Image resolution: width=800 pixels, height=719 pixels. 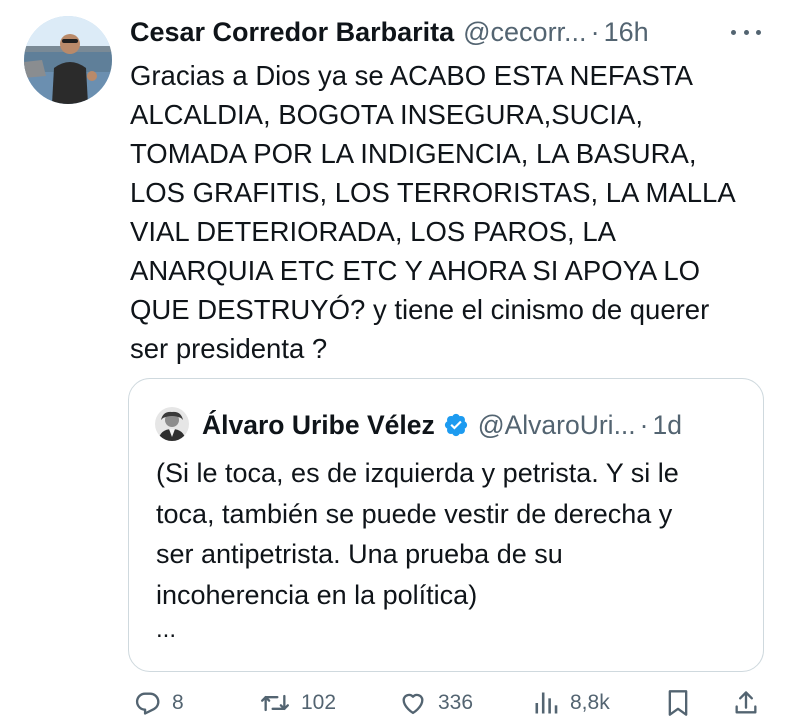 I want to click on views-icon, so click(x=546, y=703).